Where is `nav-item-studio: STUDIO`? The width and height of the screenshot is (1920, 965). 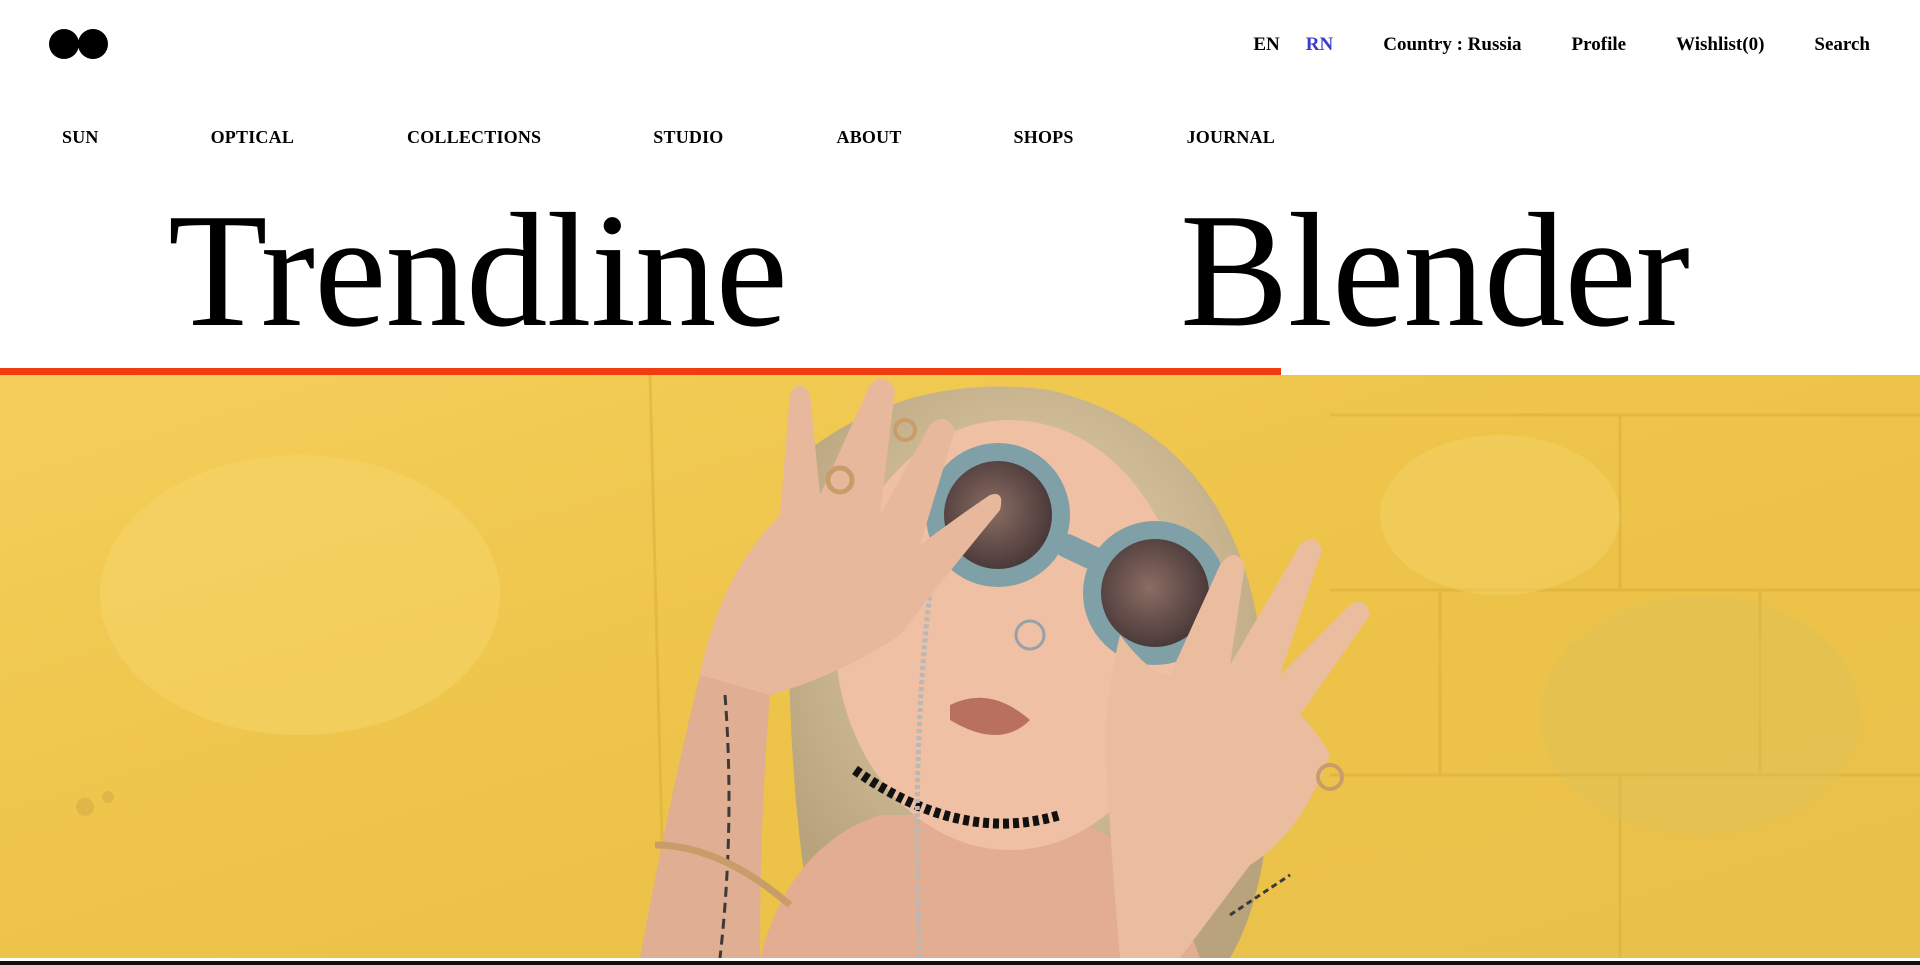 nav-item-studio: STUDIO is located at coordinates (688, 137).